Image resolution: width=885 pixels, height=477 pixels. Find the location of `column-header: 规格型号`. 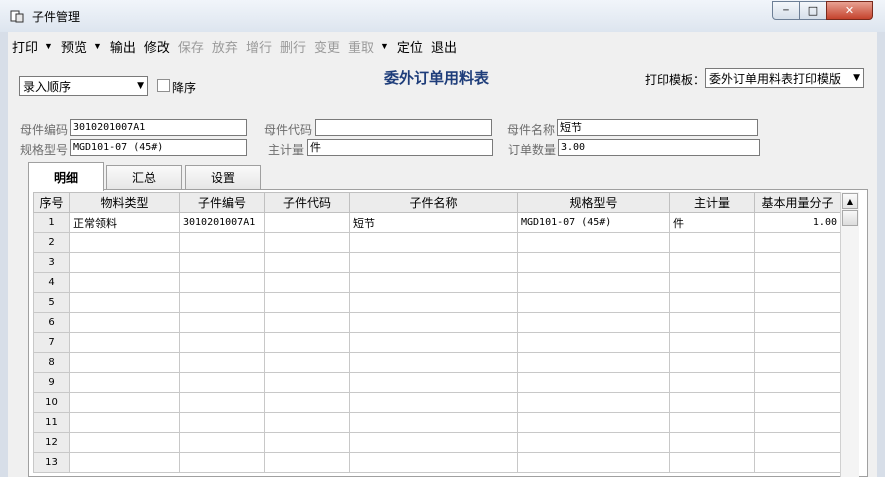

column-header: 规格型号 is located at coordinates (593, 202).